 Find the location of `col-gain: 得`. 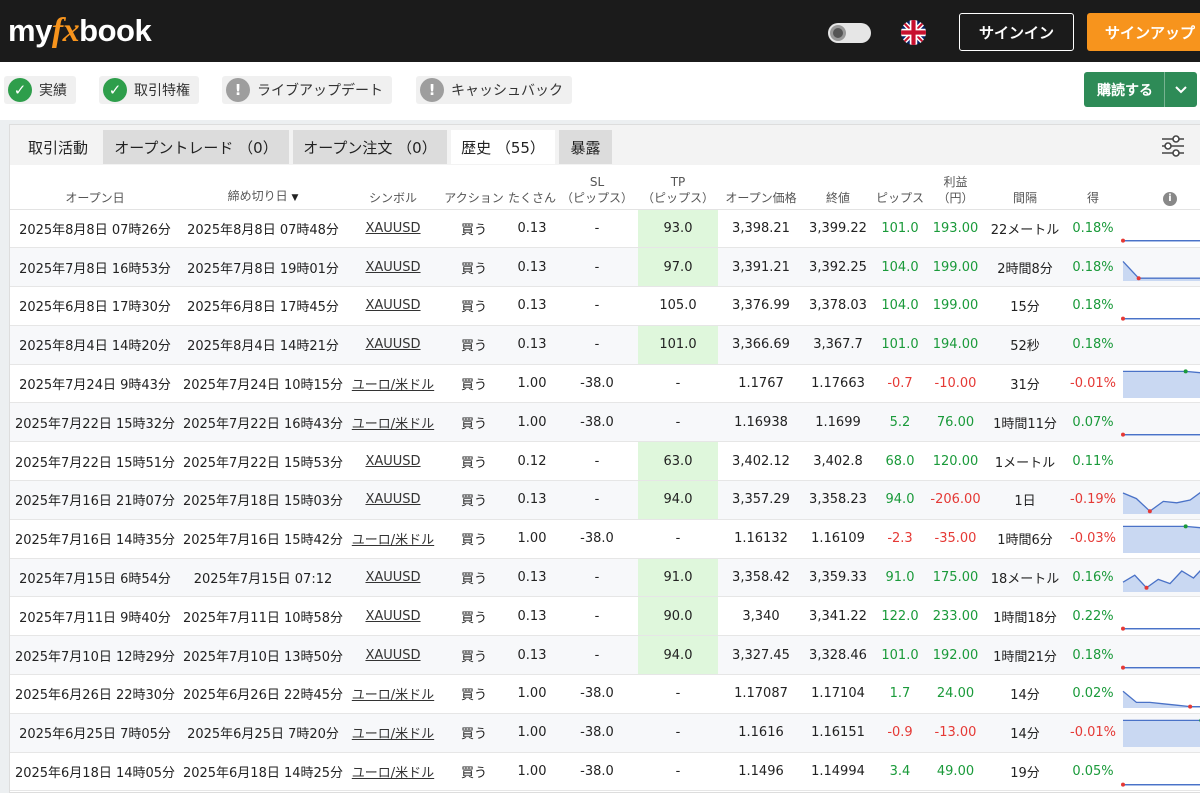

col-gain: 得 is located at coordinates (1093, 187).